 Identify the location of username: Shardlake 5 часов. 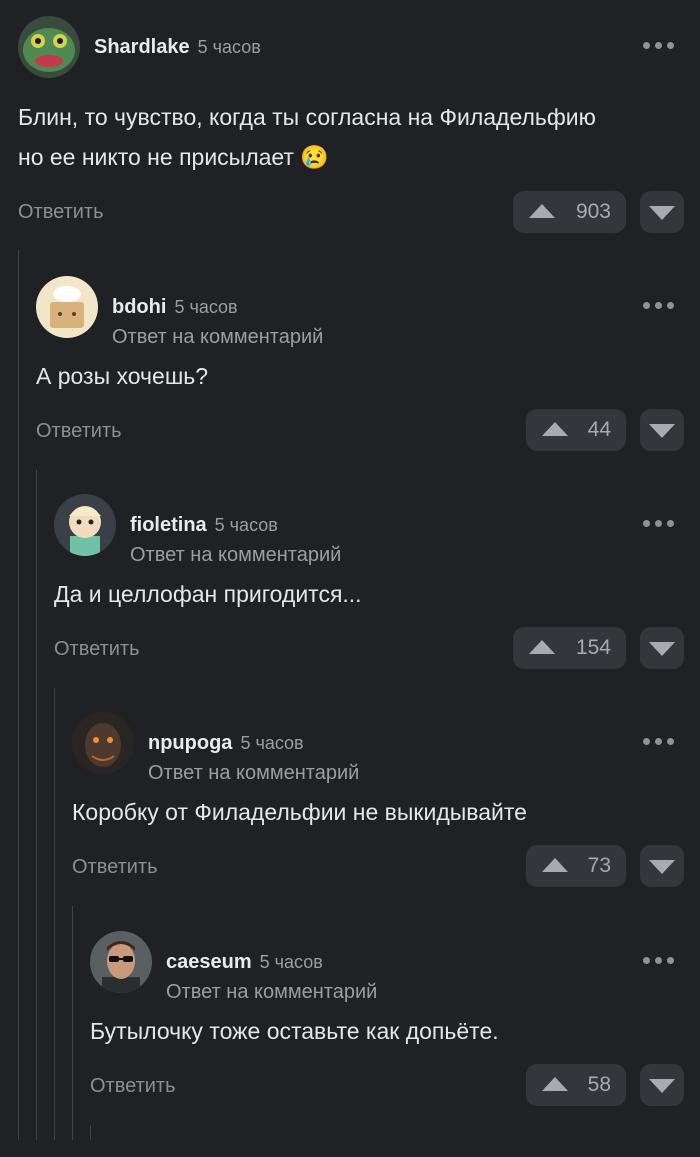
(177, 47).